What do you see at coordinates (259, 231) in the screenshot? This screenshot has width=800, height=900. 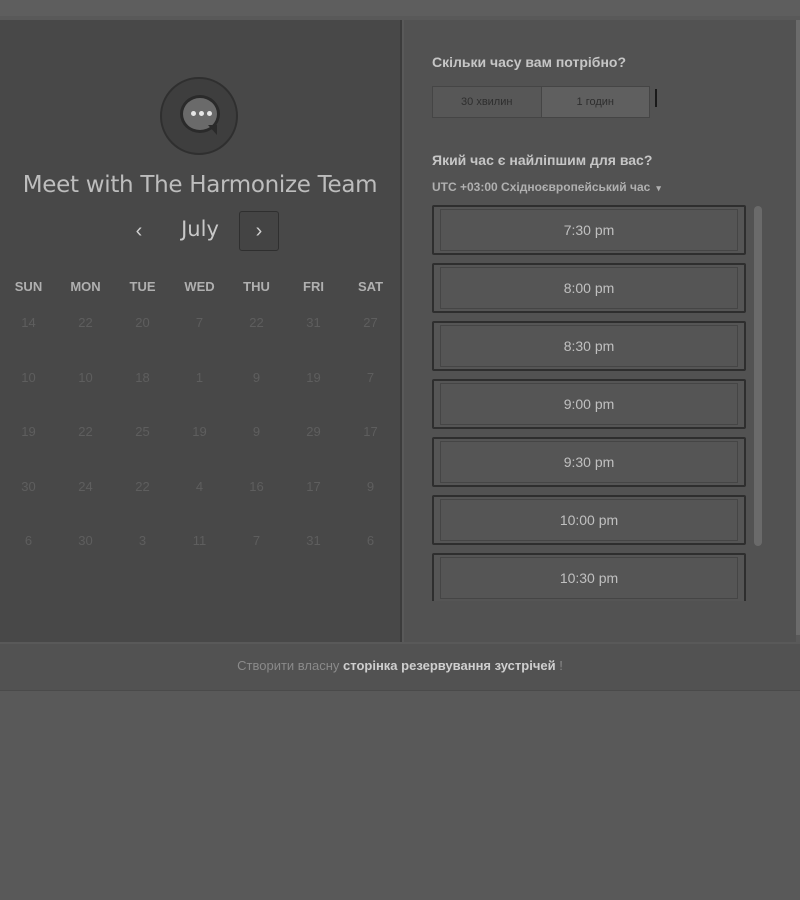 I see `next-month-button: ›` at bounding box center [259, 231].